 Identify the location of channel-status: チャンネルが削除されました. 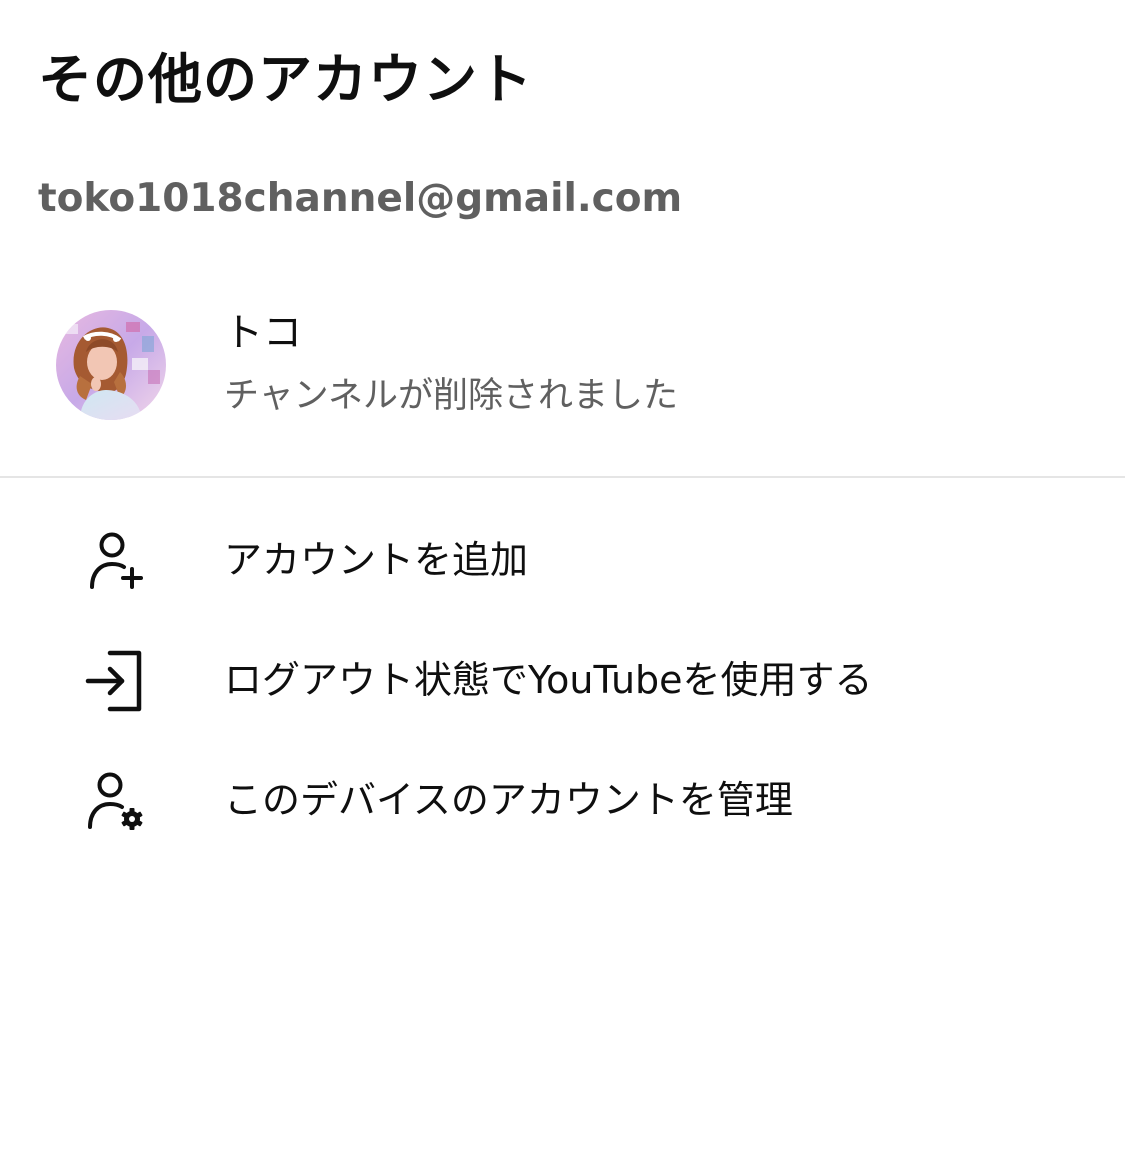
(451, 396).